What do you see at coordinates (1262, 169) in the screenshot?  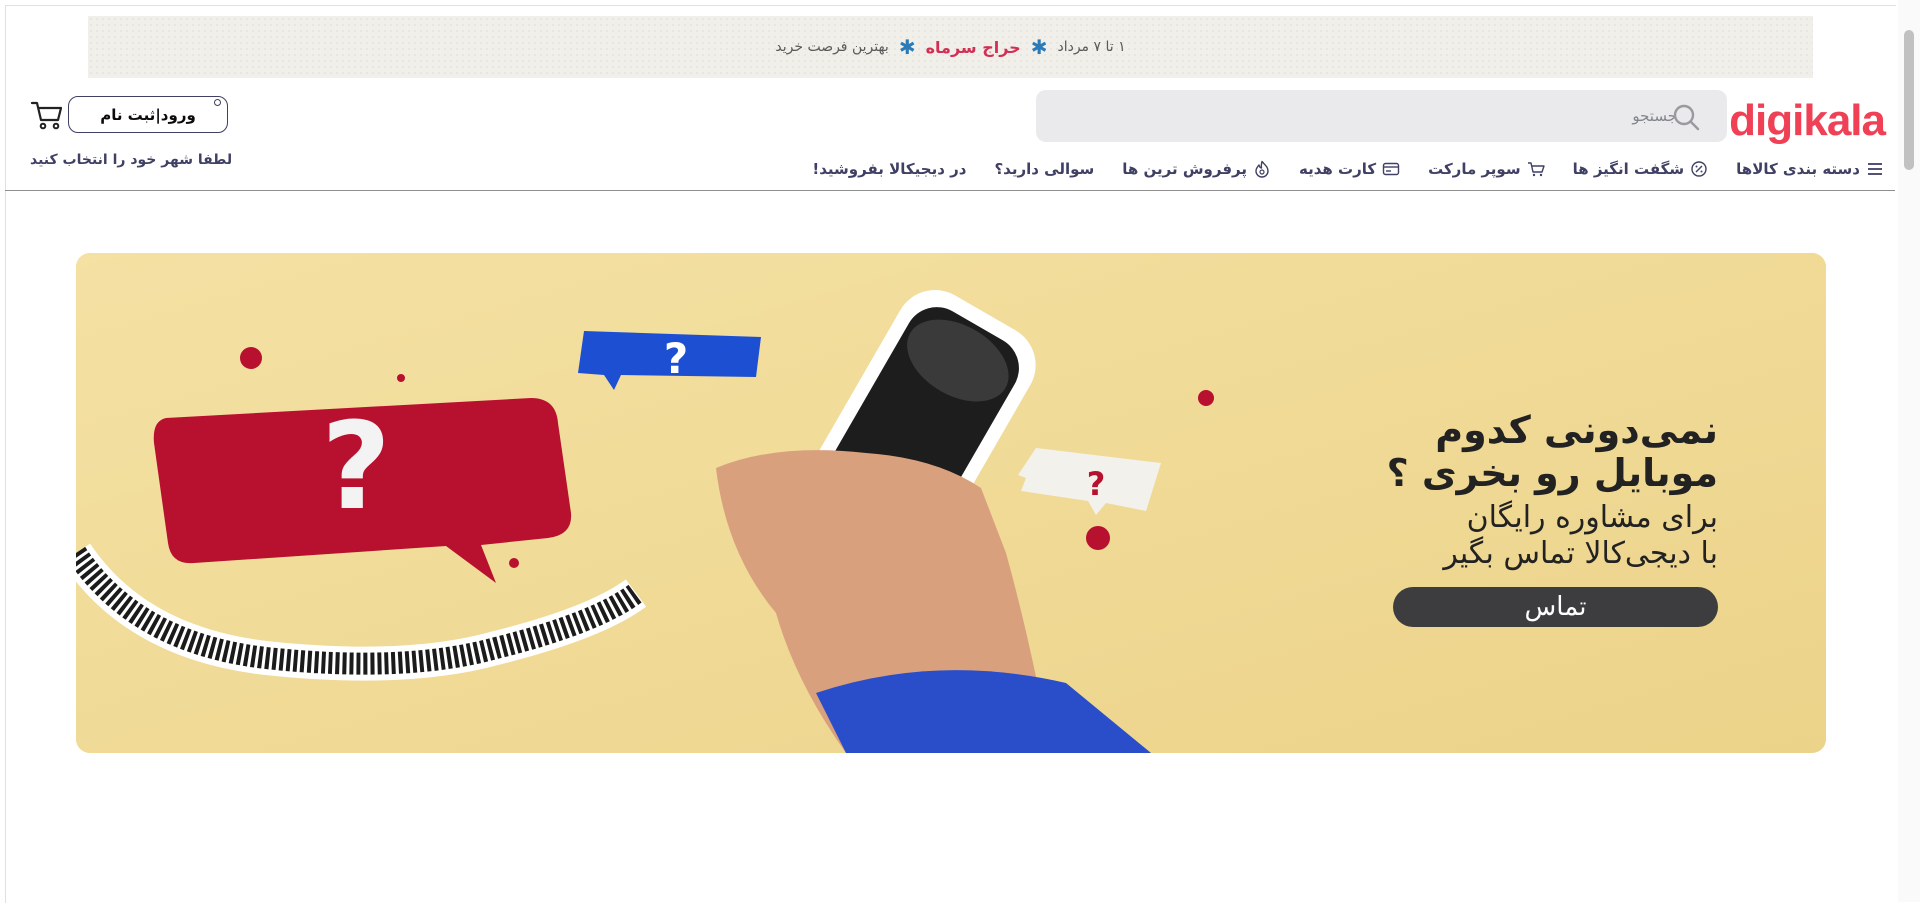 I see `fire-icon` at bounding box center [1262, 169].